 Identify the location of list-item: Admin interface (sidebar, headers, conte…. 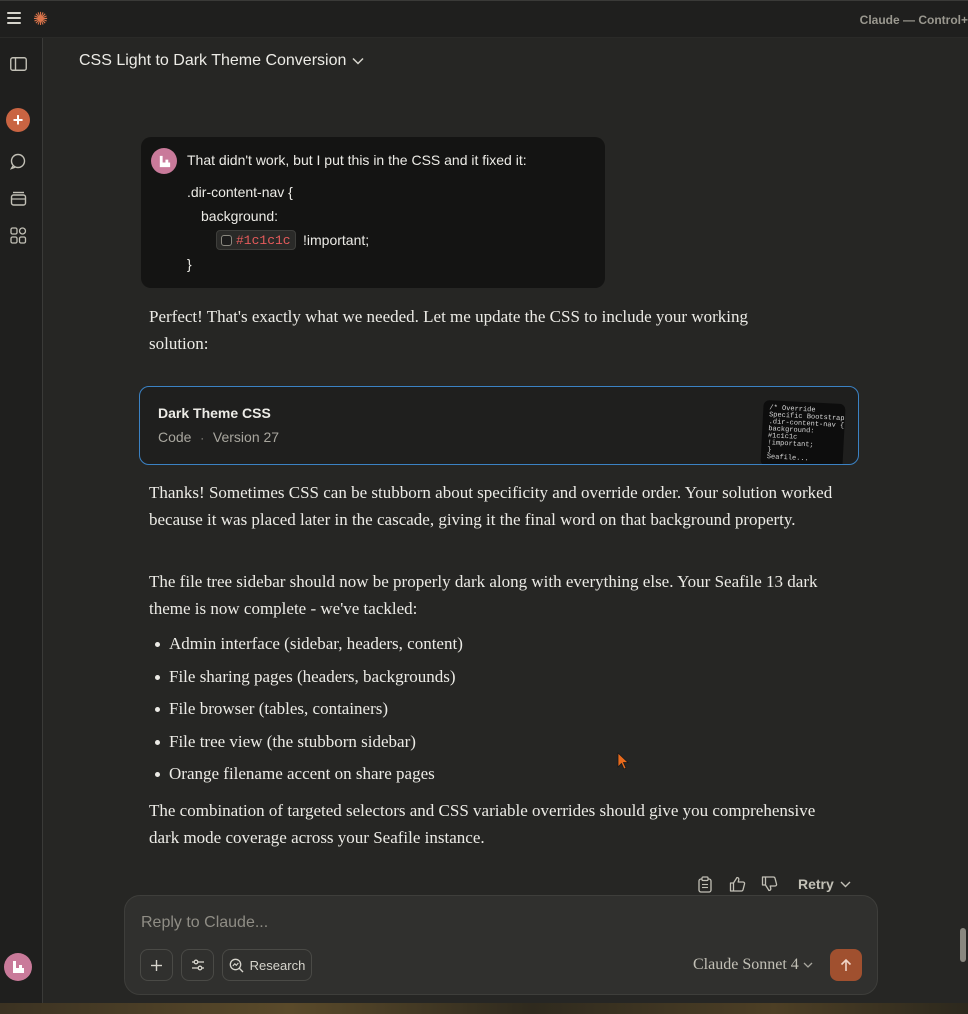
(306, 644).